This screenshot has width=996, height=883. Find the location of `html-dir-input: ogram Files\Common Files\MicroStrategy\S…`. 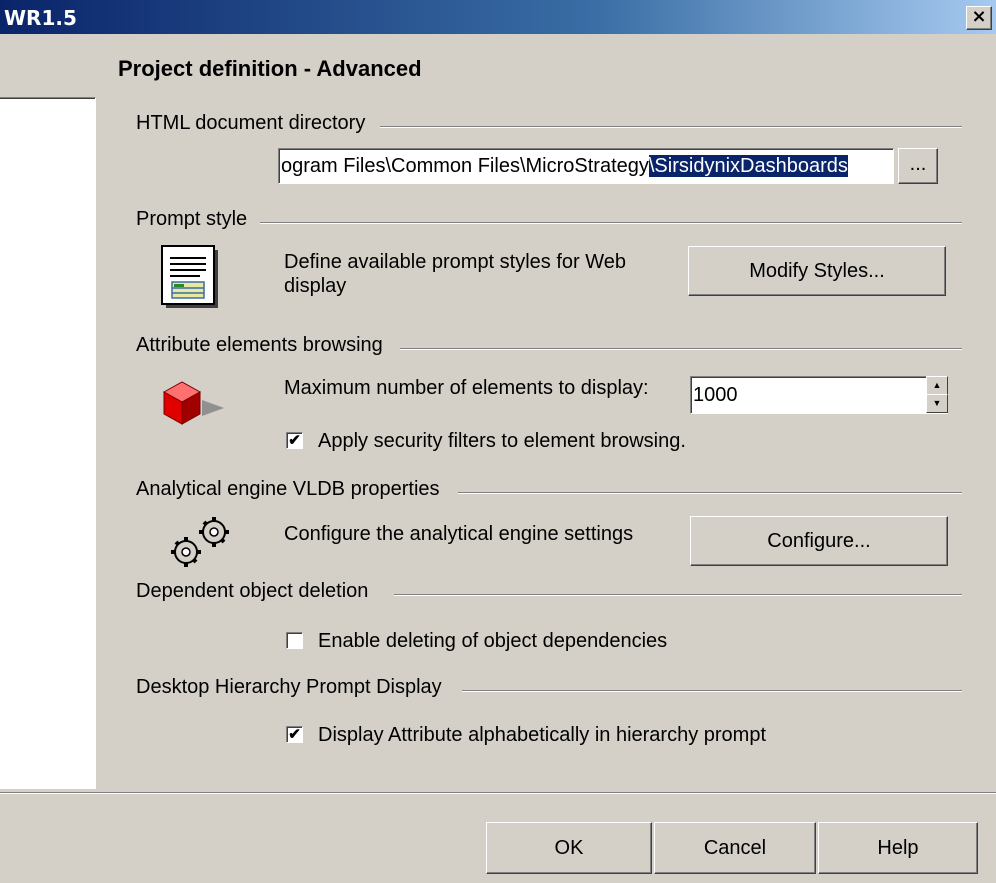

html-dir-input: ogram Files\Common Files\MicroStrategy\S… is located at coordinates (586, 166).